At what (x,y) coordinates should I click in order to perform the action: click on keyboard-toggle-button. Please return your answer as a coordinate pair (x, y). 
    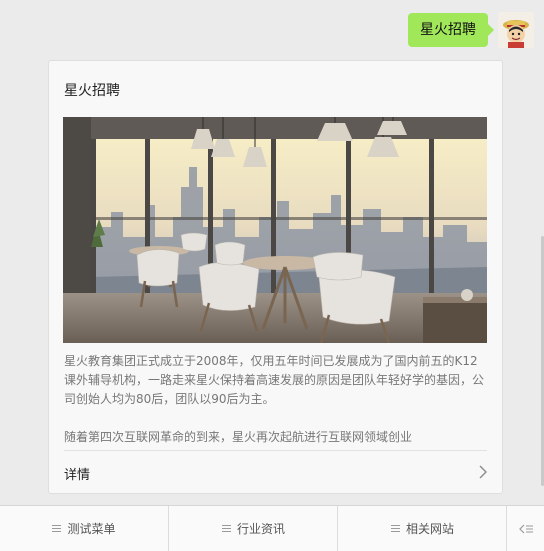
    Looking at the image, I should click on (525, 528).